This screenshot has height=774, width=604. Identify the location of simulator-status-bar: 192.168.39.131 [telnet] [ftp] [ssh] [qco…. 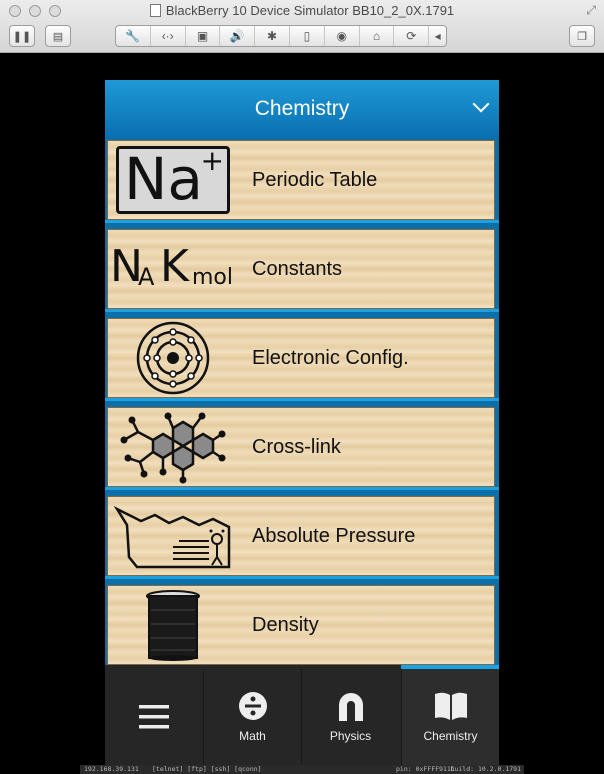
(302, 769).